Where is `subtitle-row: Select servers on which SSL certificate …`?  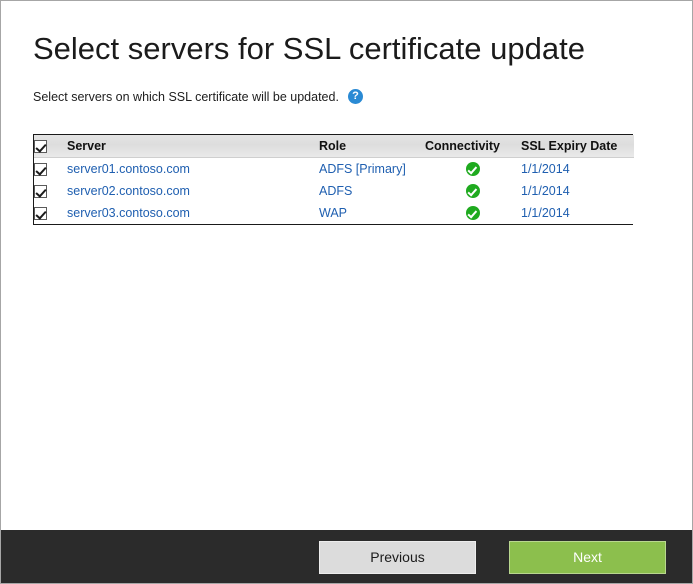
subtitle-row: Select servers on which SSL certificate … is located at coordinates (198, 96).